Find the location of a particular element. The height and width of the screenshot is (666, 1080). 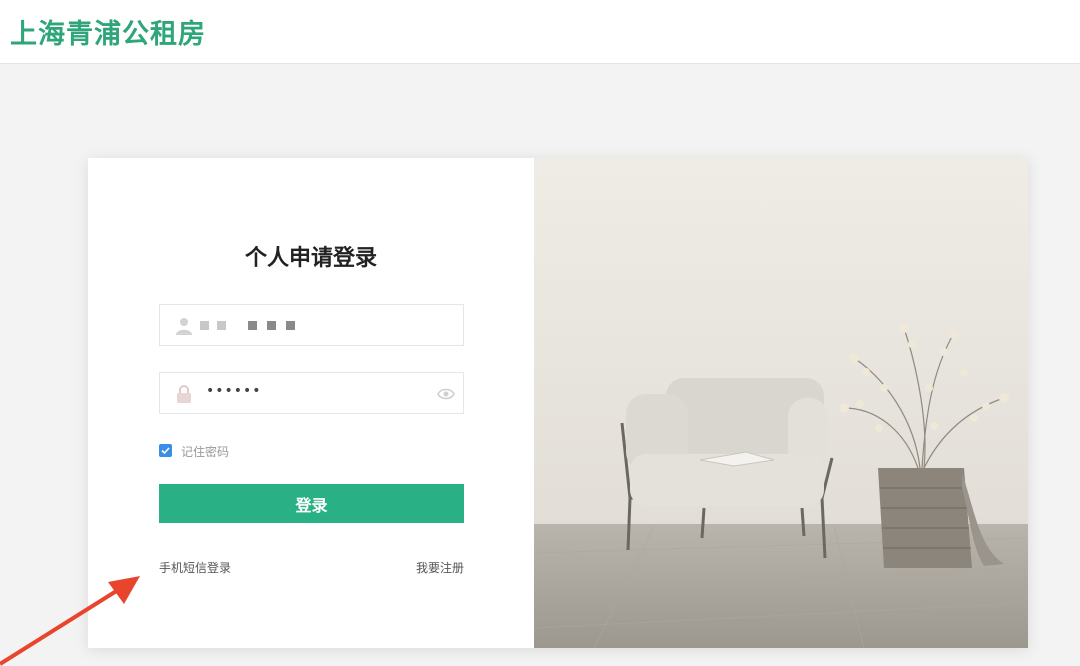

username-blurred-value is located at coordinates (252, 326).